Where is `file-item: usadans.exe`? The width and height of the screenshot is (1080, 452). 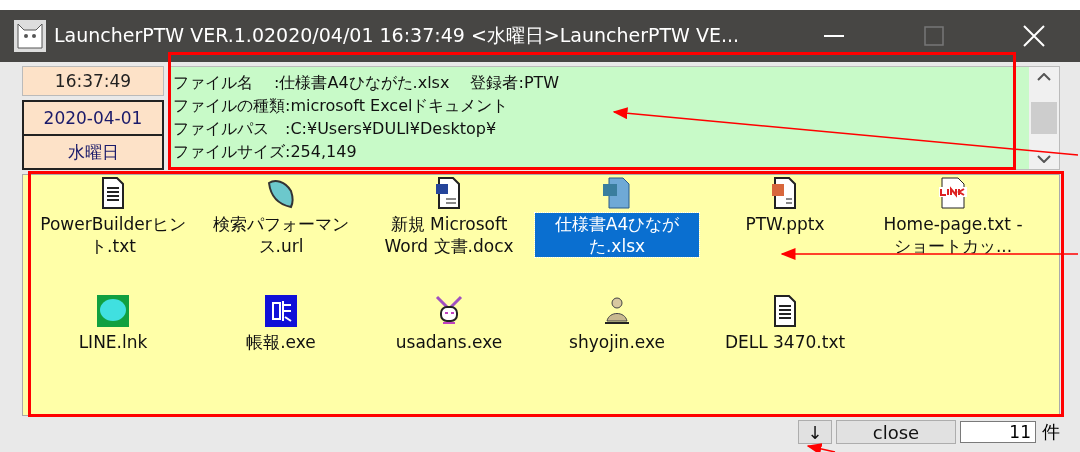
file-item: usadans.exe is located at coordinates (449, 342).